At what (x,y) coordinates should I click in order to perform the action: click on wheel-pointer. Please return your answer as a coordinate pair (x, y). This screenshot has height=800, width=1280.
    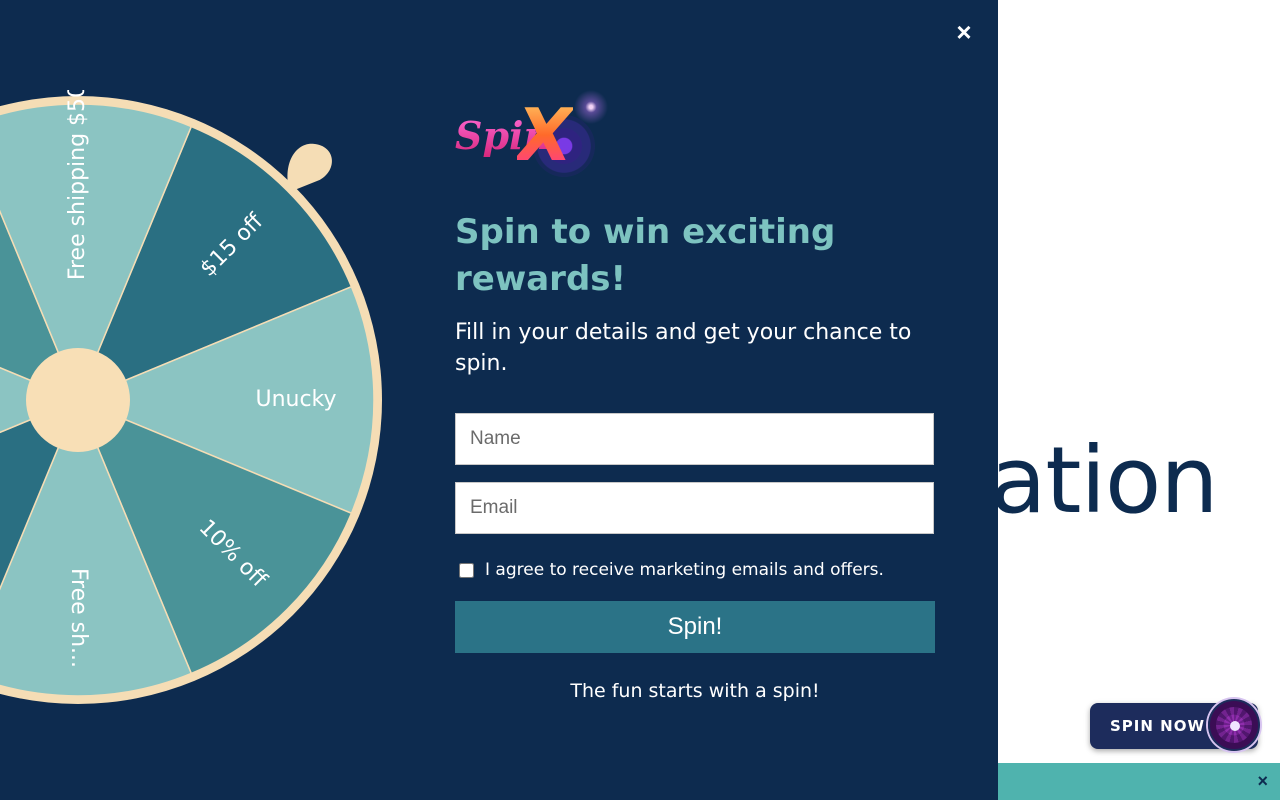
    Looking at the image, I should click on (309, 167).